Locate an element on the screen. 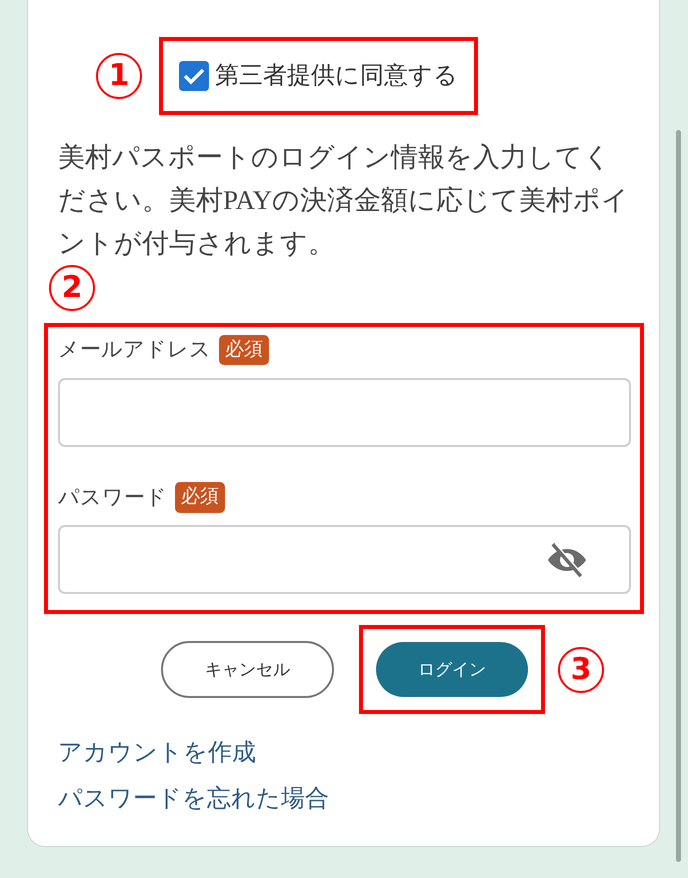 Image resolution: width=688 pixels, height=878 pixels. consent-checkbox is located at coordinates (194, 76).